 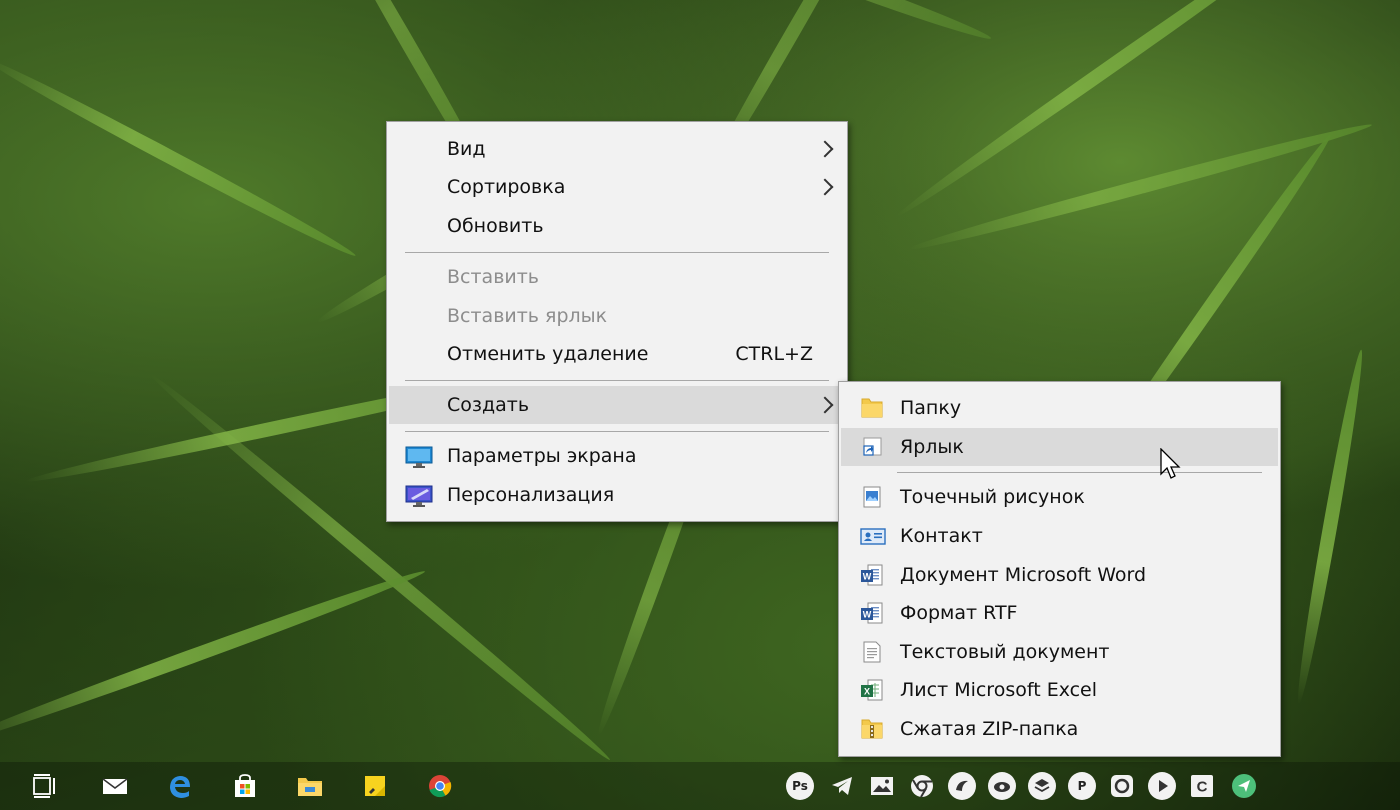 What do you see at coordinates (245, 786) in the screenshot?
I see `store-icon` at bounding box center [245, 786].